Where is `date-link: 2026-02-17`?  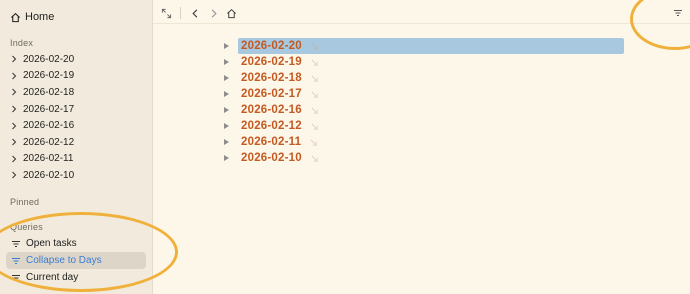 date-link: 2026-02-17 is located at coordinates (271, 94).